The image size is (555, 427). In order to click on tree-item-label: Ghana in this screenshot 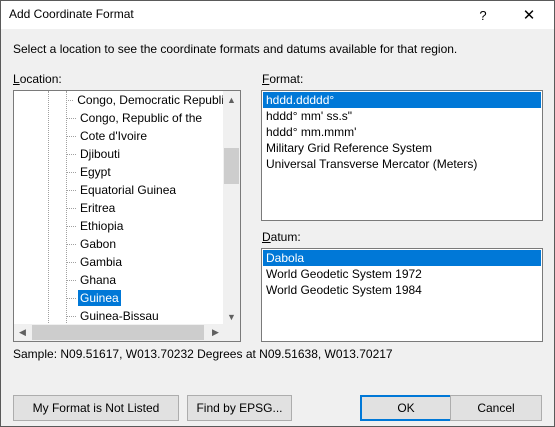, I will do `click(98, 280)`.